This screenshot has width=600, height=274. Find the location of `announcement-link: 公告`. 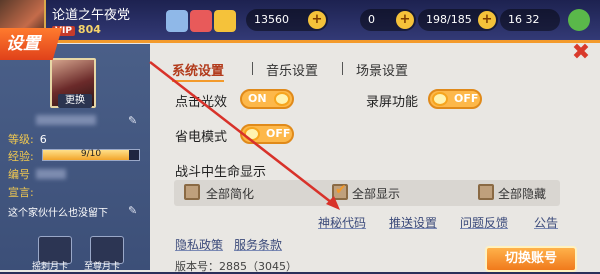

announcement-link: 公告 is located at coordinates (546, 222).